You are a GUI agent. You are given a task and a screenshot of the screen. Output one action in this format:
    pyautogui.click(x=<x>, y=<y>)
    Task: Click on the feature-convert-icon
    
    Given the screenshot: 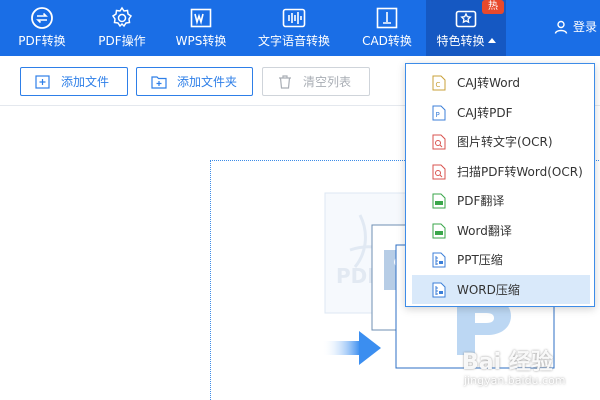 What is the action you would take?
    pyautogui.click(x=466, y=19)
    